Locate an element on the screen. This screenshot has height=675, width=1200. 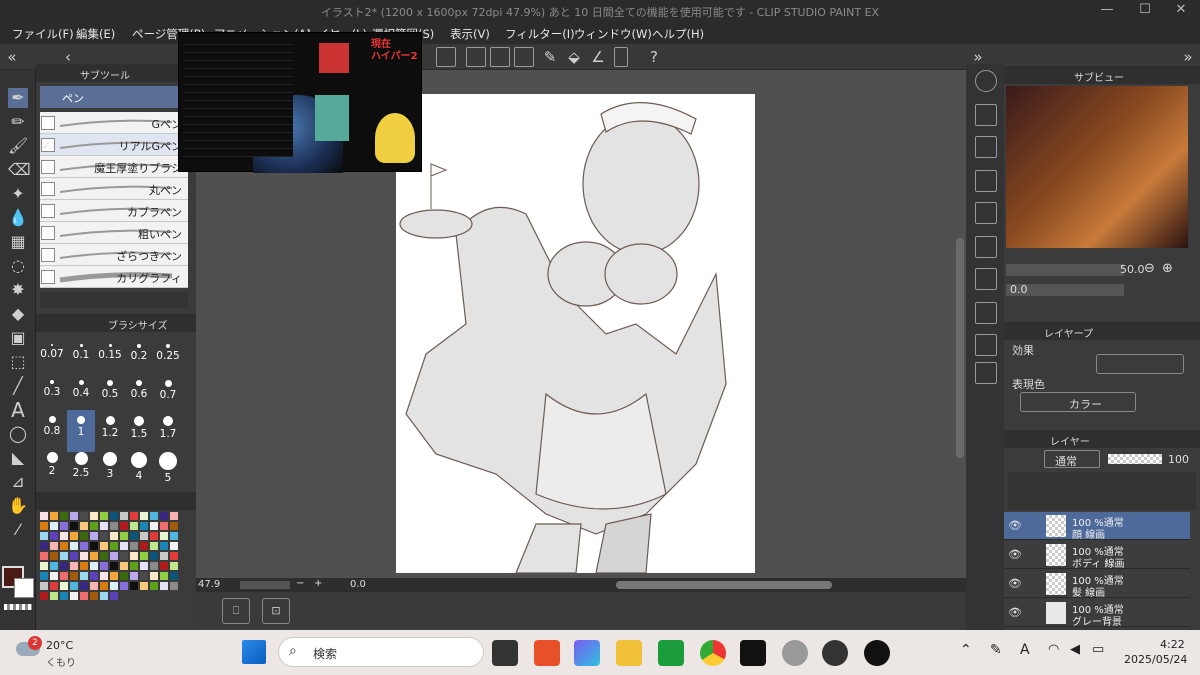
text-tool-icon: A is located at coordinates (18, 410).